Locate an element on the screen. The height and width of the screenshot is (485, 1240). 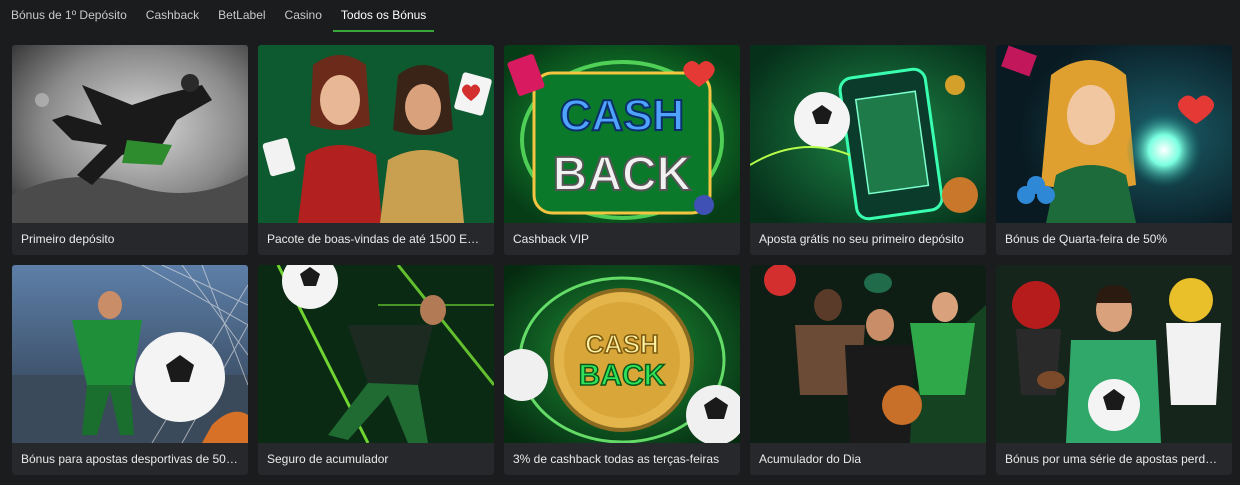
bonus-card-title: Primeiro depósito is located at coordinates (130, 239).